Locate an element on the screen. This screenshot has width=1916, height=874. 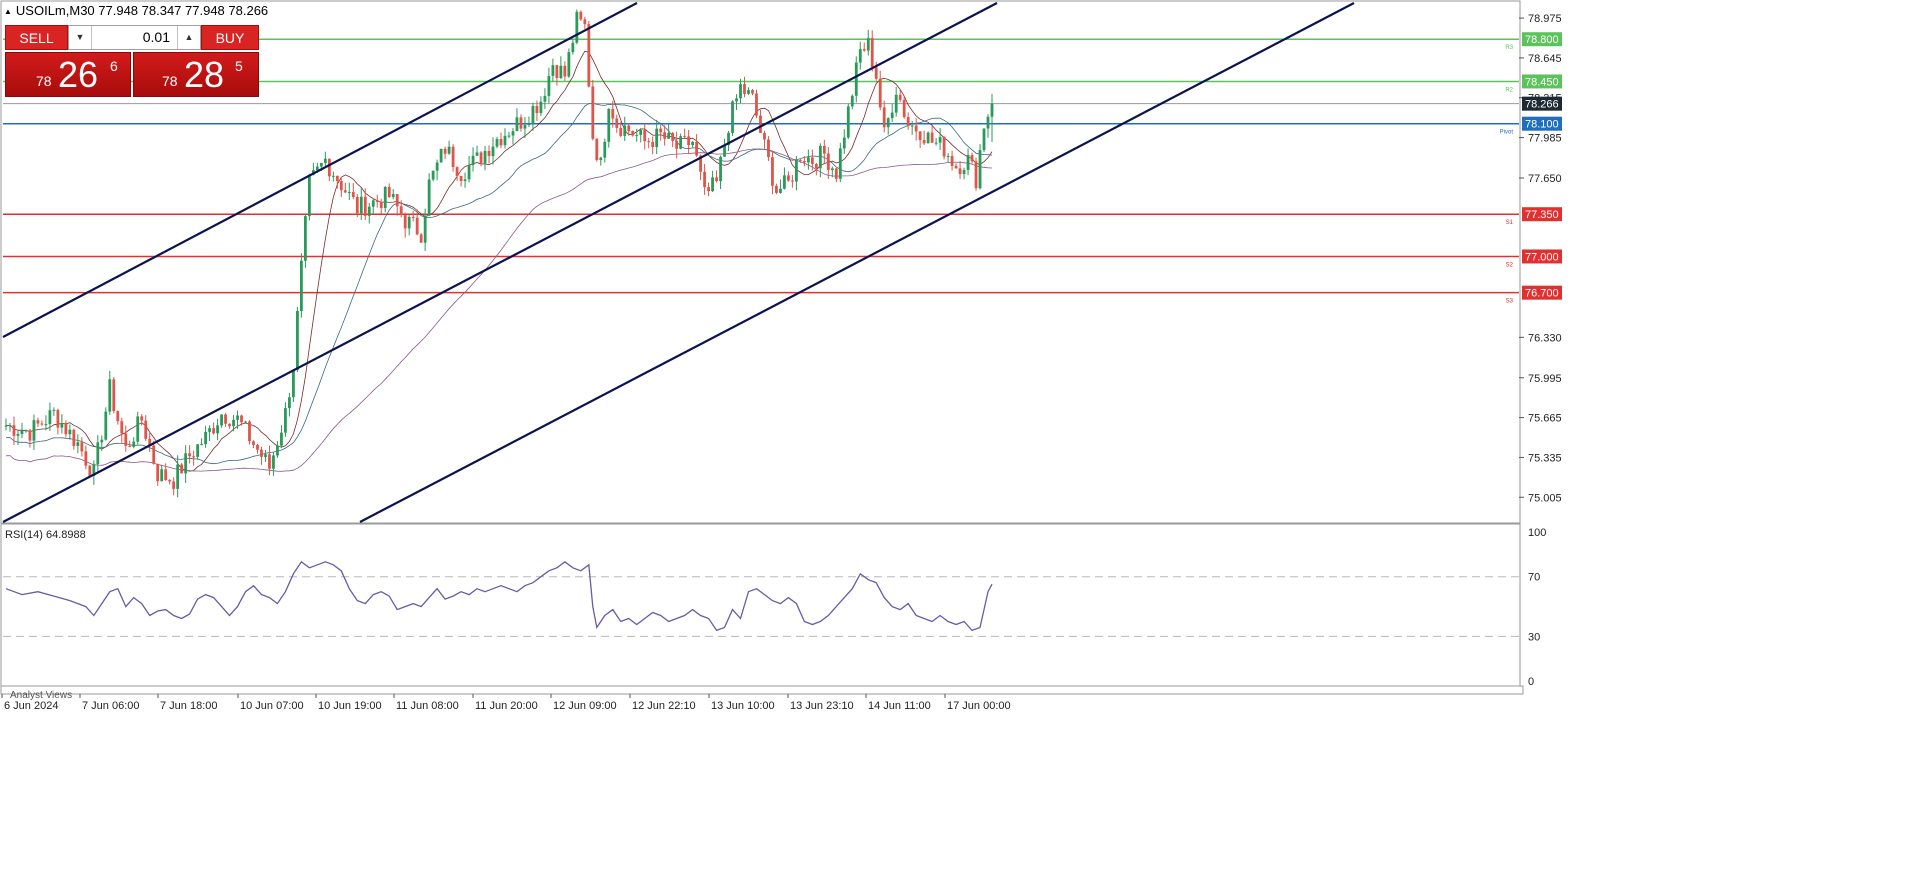
price-tick-label: 78.975 is located at coordinates (1545, 19).